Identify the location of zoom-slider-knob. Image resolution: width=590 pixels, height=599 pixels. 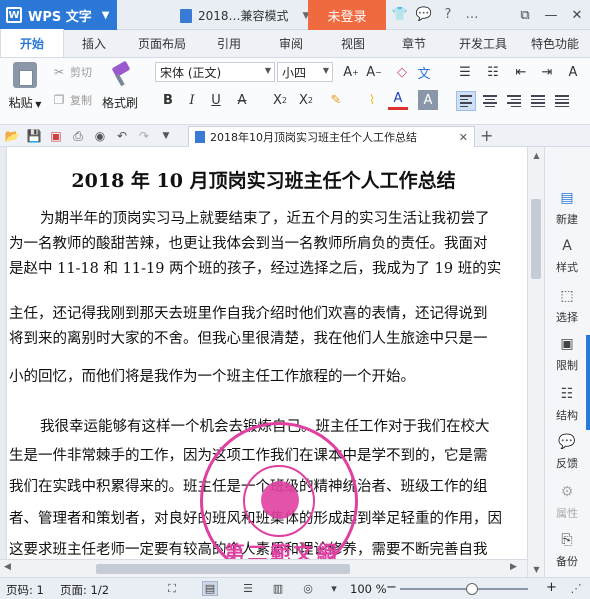
(472, 589).